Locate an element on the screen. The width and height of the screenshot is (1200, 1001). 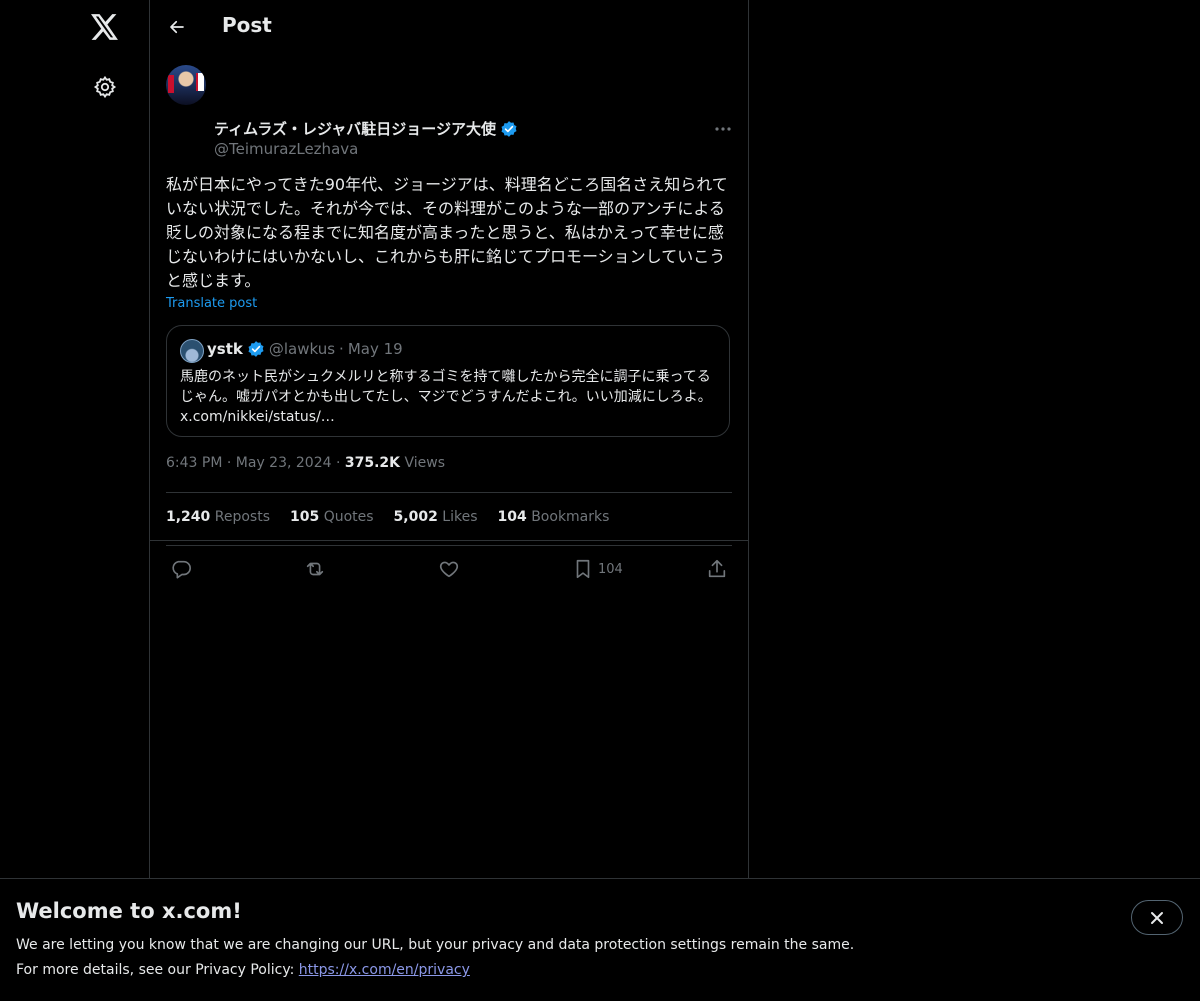
quoted-name: ystk is located at coordinates (225, 349).